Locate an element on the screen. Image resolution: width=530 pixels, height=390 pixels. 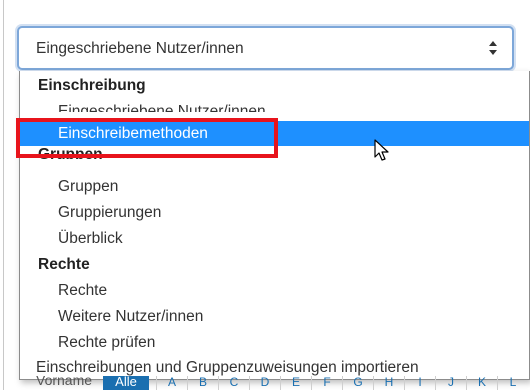
optgroup-rechte: Rechte is located at coordinates (64, 264).